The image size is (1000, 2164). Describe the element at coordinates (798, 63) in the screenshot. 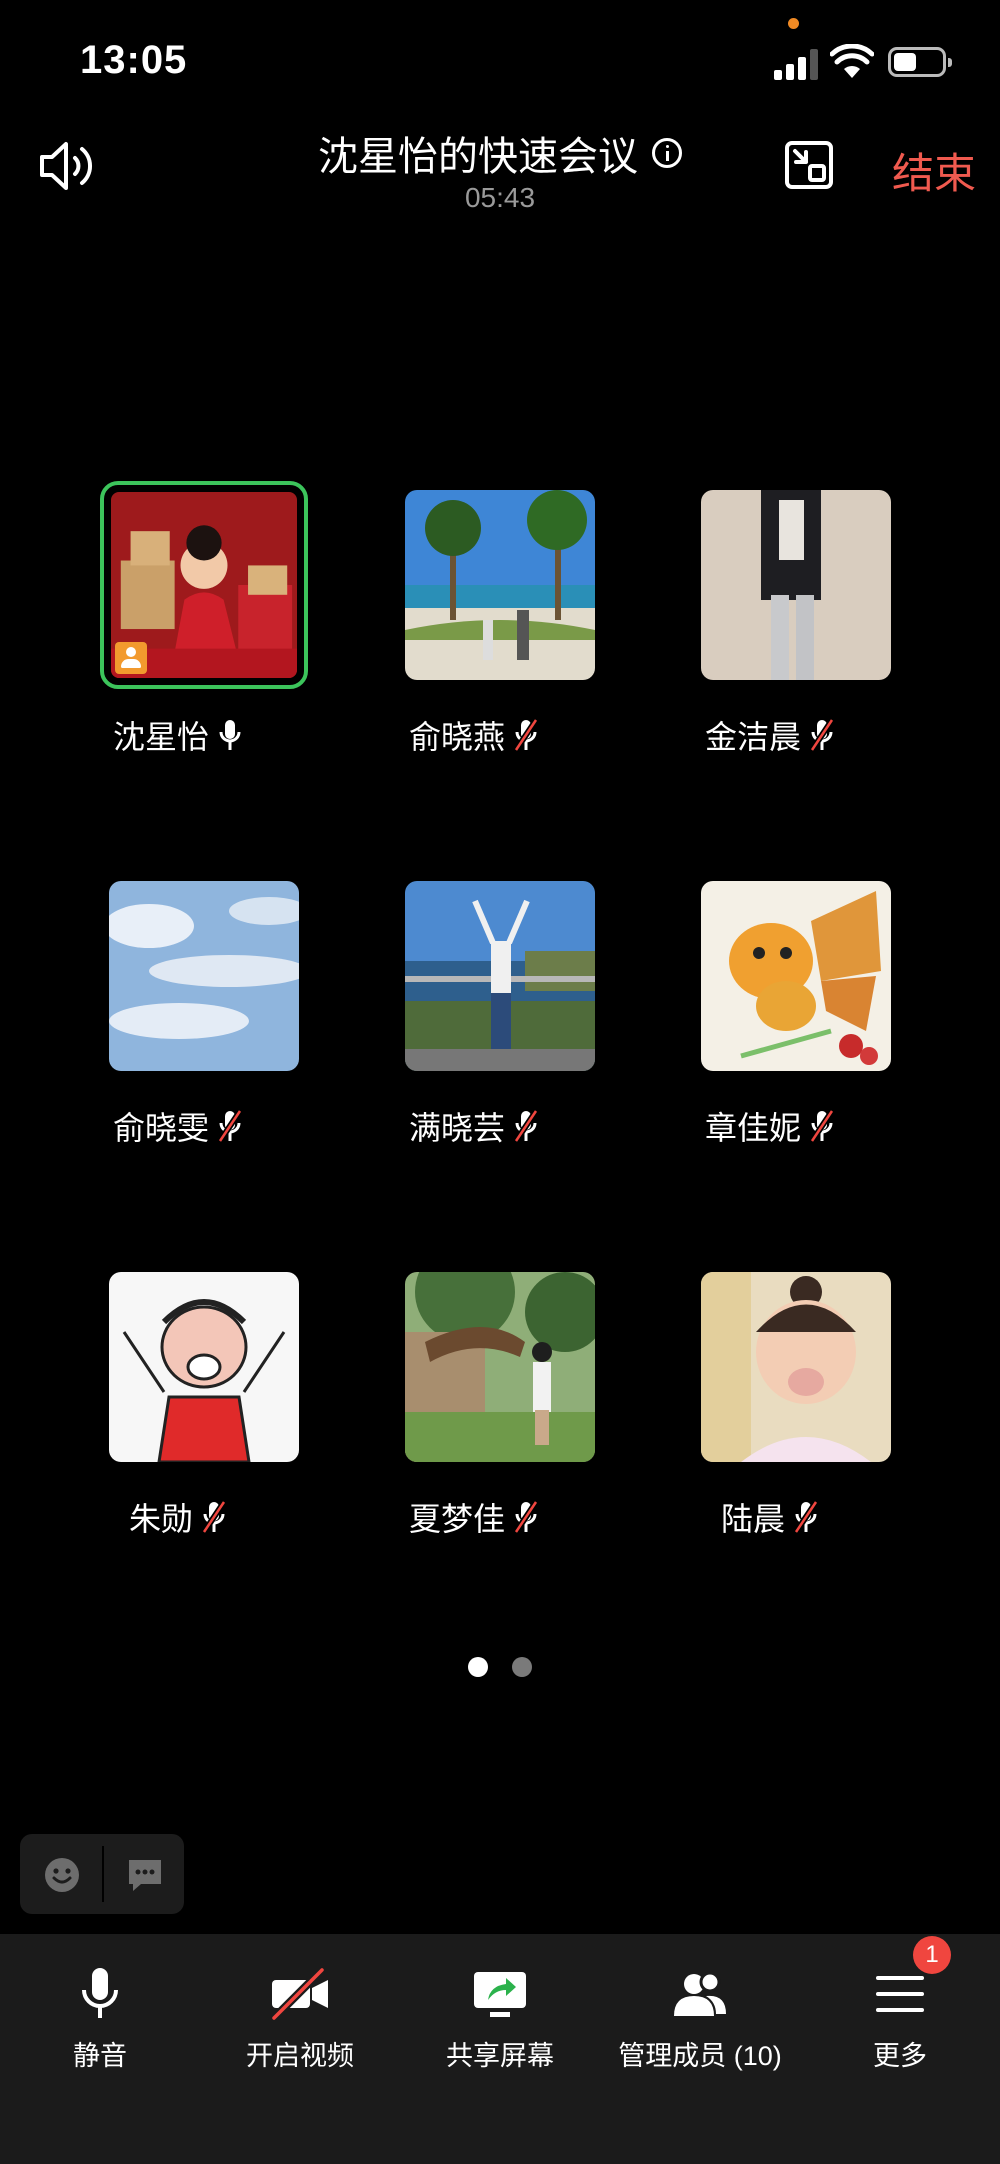

I see `cellular-signal-icon` at that location.